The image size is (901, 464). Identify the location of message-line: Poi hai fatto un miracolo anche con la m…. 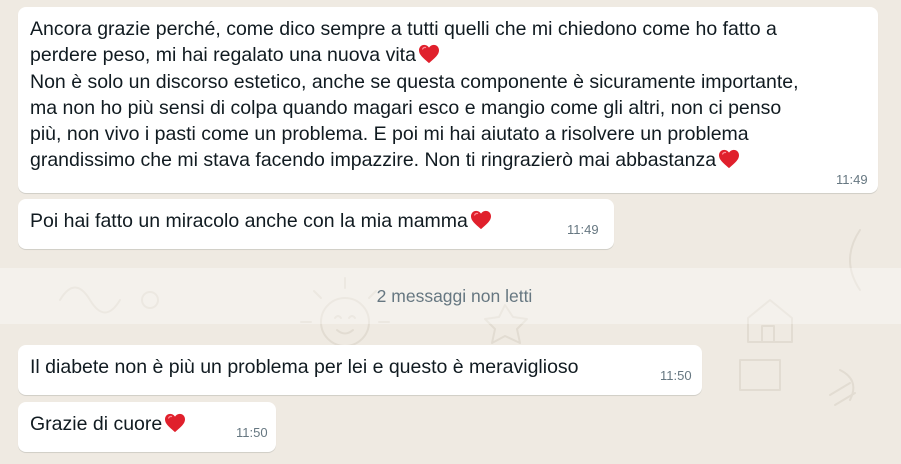
(249, 221).